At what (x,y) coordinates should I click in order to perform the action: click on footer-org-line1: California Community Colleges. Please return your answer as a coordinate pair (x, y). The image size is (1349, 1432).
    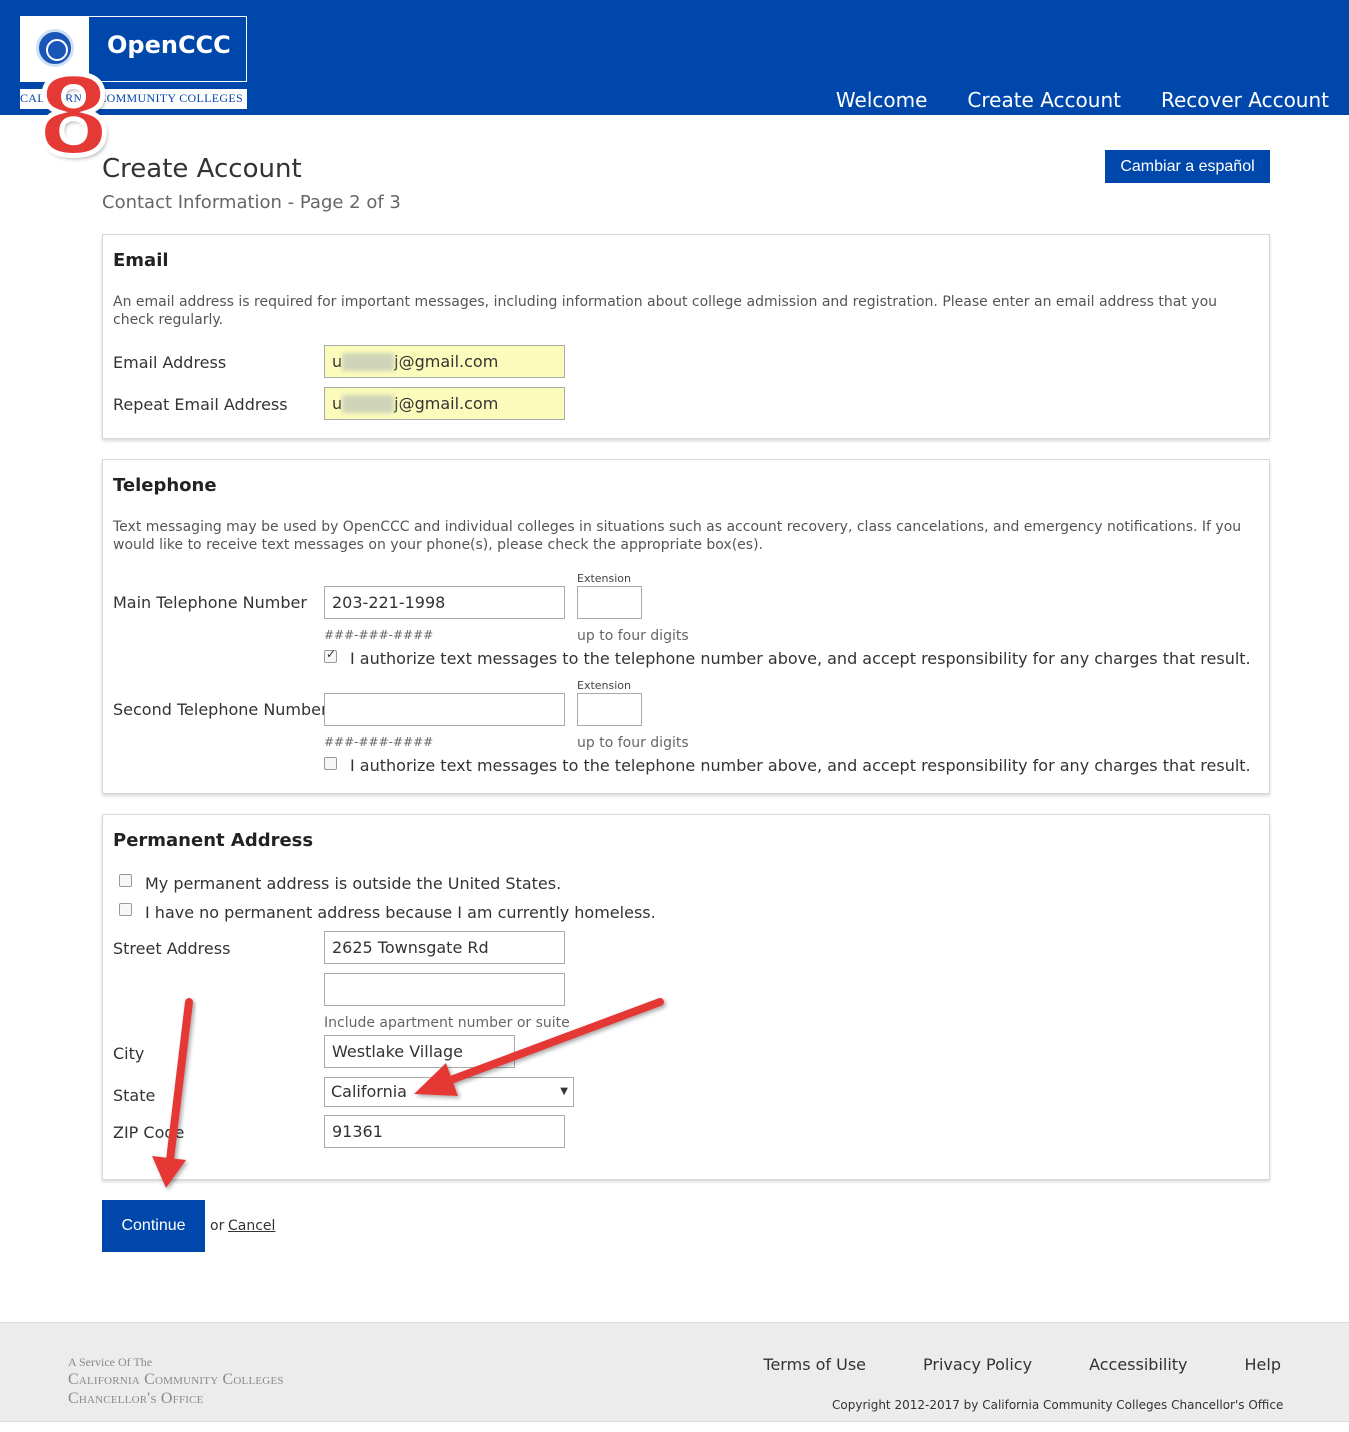
    Looking at the image, I should click on (176, 1379).